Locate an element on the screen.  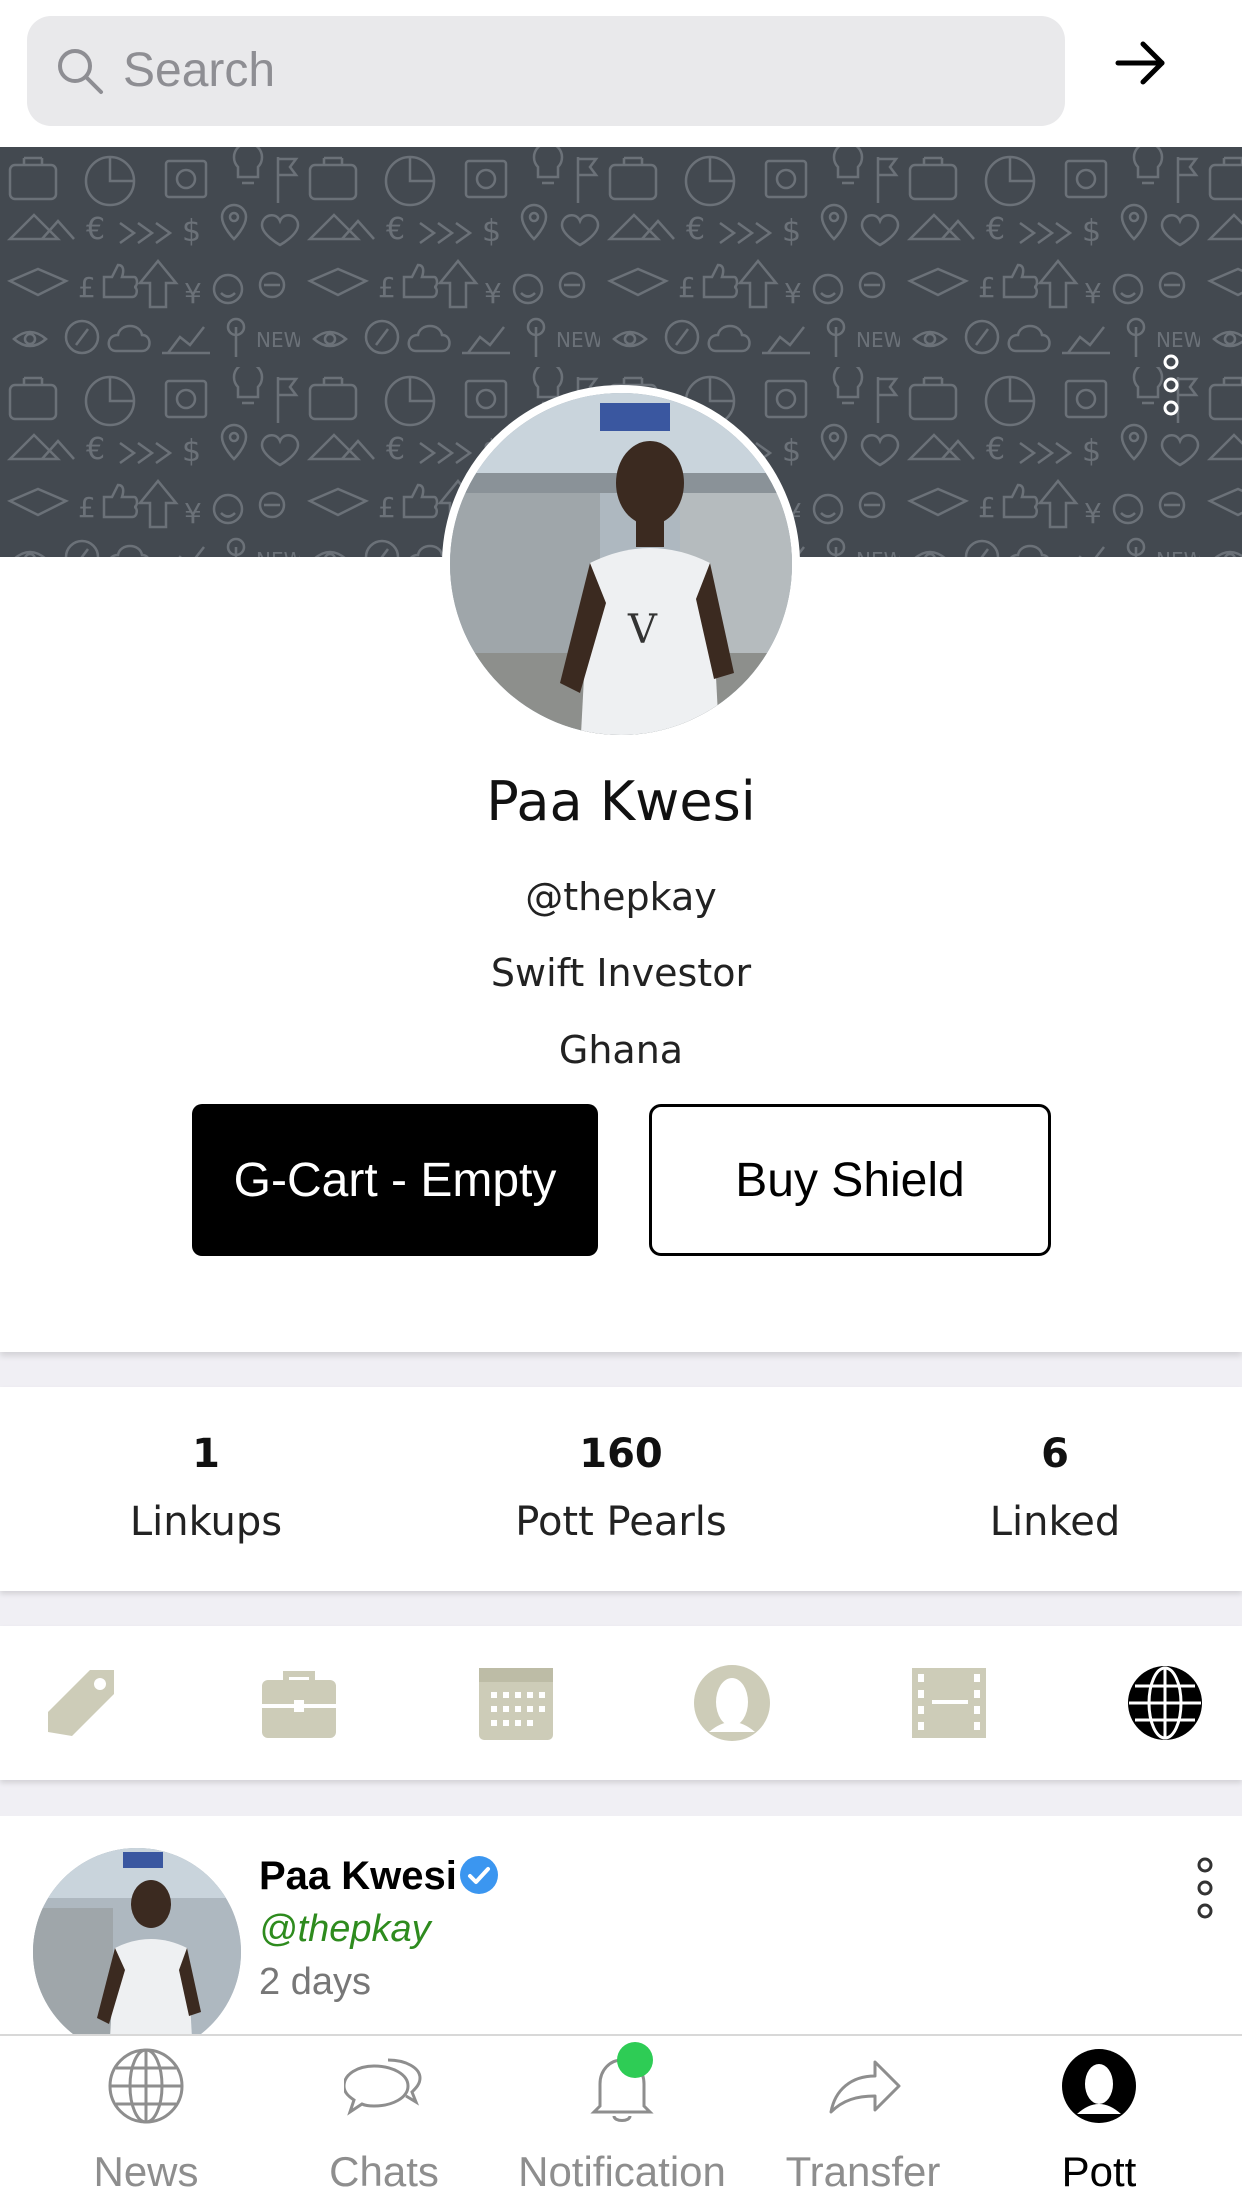
chat-bubbles-icon is located at coordinates (383, 2087).